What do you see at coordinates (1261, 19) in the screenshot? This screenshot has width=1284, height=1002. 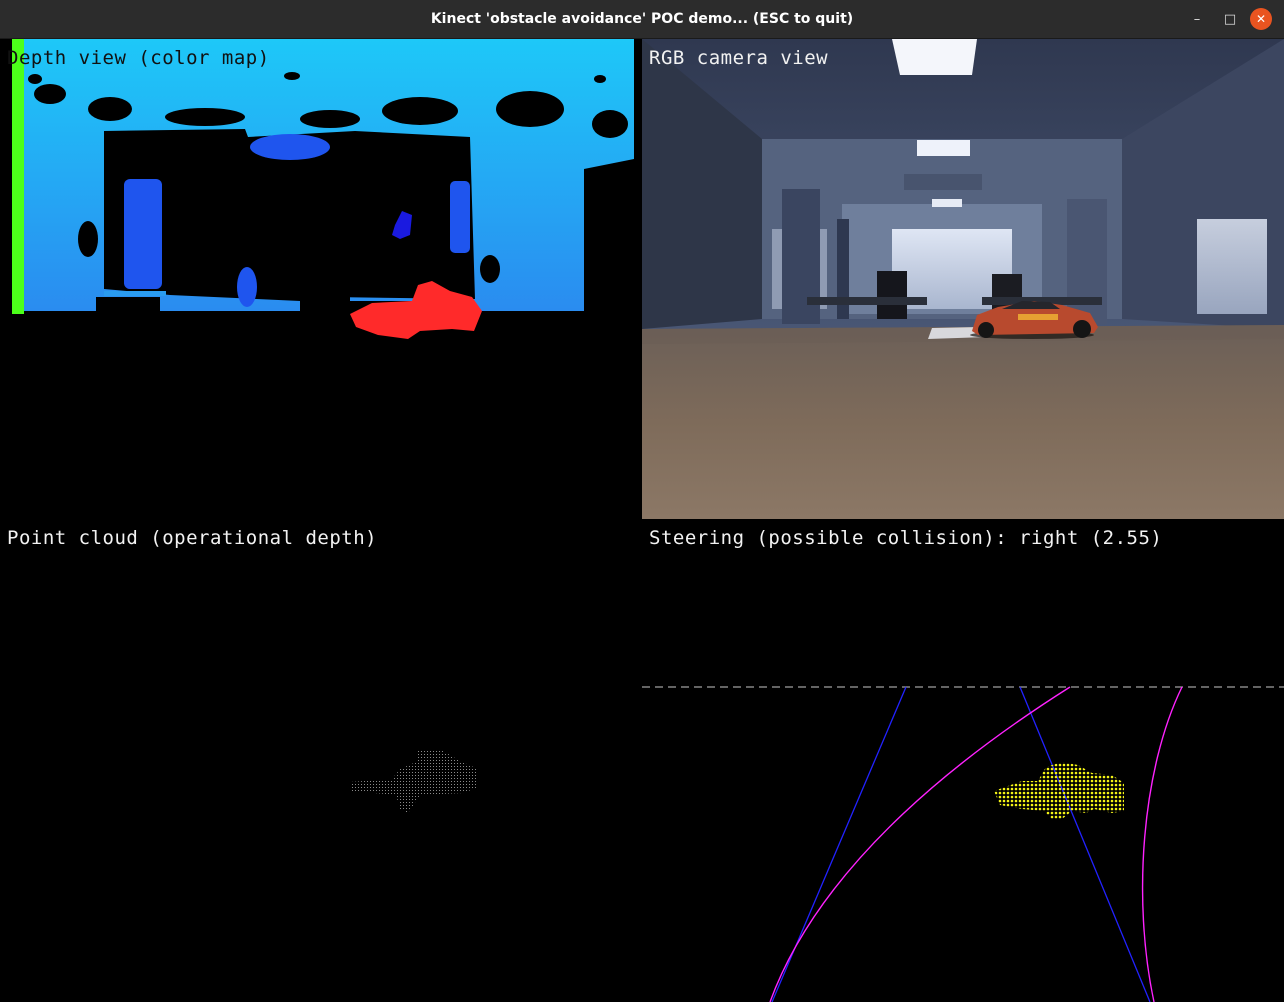 I see `close-icon: ✕` at bounding box center [1261, 19].